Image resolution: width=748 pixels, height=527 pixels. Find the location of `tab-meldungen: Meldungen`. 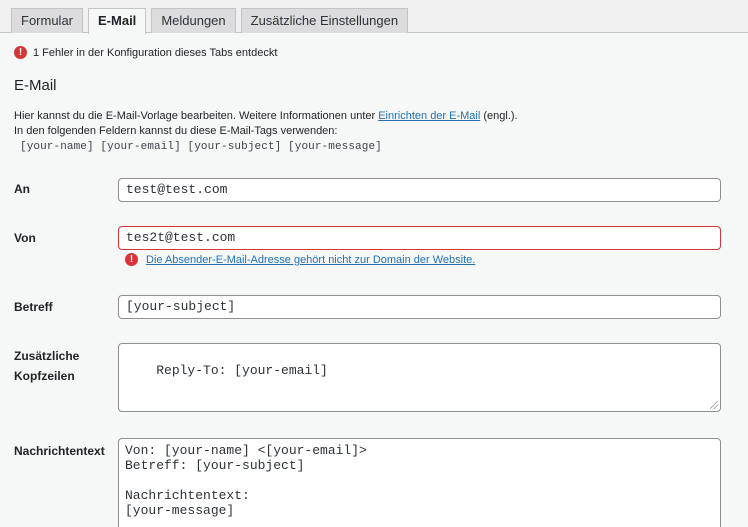

tab-meldungen: Meldungen is located at coordinates (193, 20).